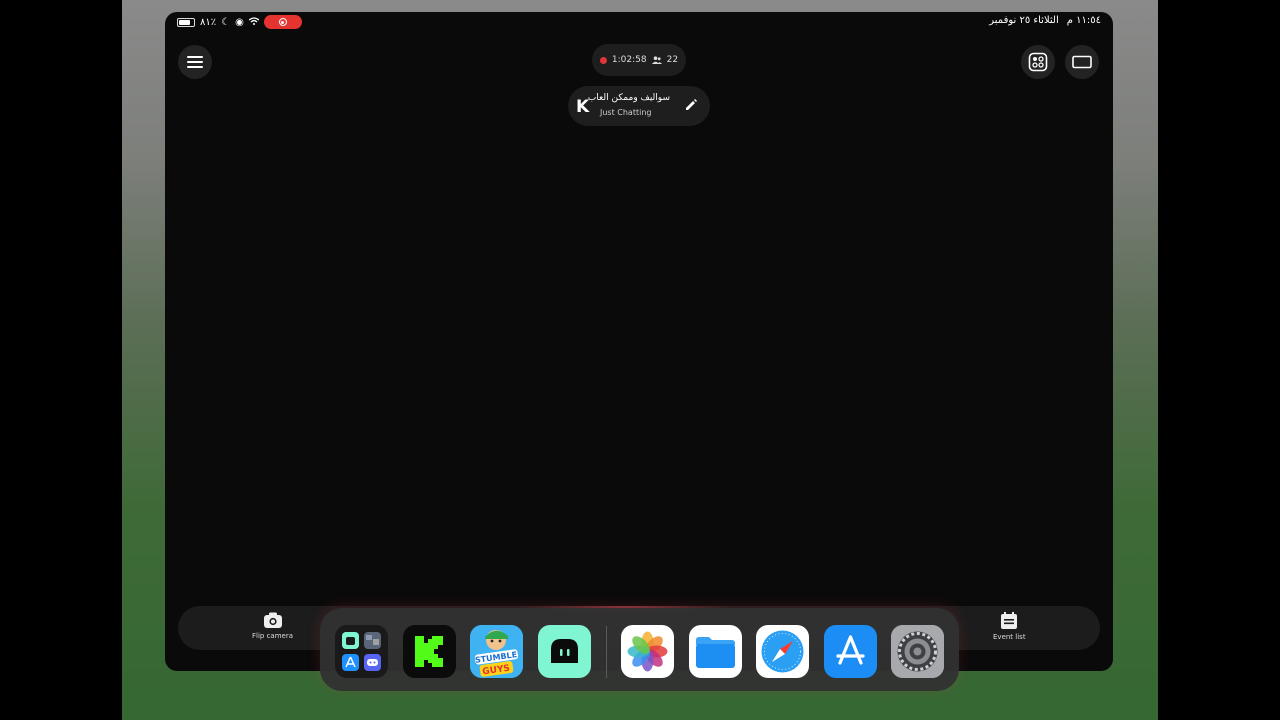 The height and width of the screenshot is (720, 1280). Describe the element at coordinates (239, 22) in the screenshot. I see `location-icon: ◉` at that location.